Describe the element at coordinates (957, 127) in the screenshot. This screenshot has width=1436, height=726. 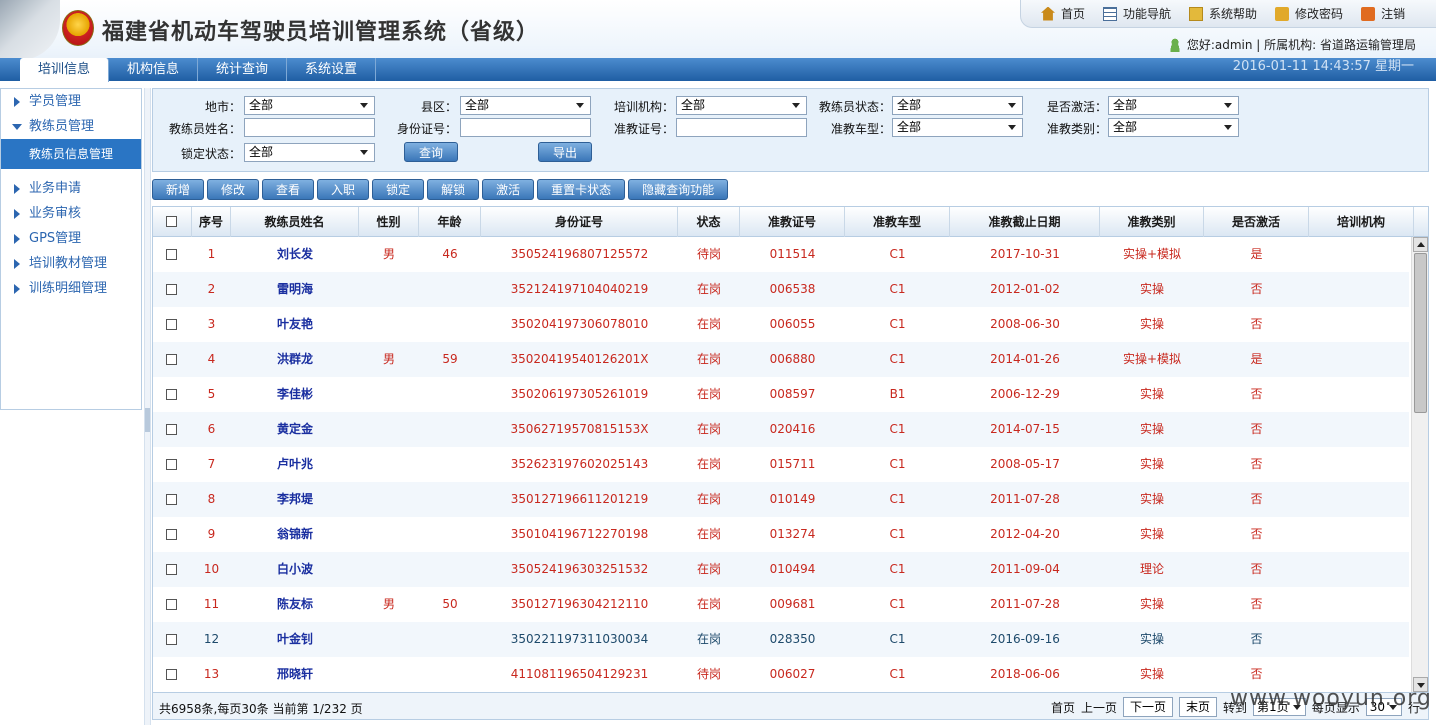
I see `vehicle-type-select: 全部` at that location.